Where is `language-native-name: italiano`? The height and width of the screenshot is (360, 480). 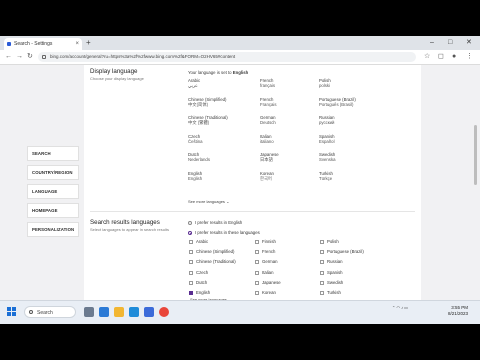 language-native-name: italiano is located at coordinates (267, 141).